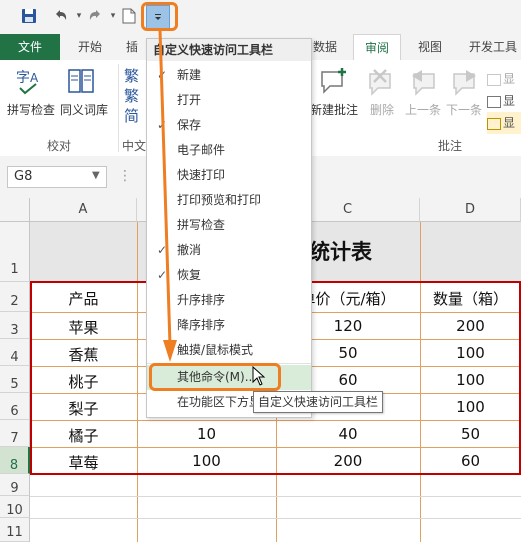 The height and width of the screenshot is (548, 521). I want to click on annotation-arrow, so click(167, 195).